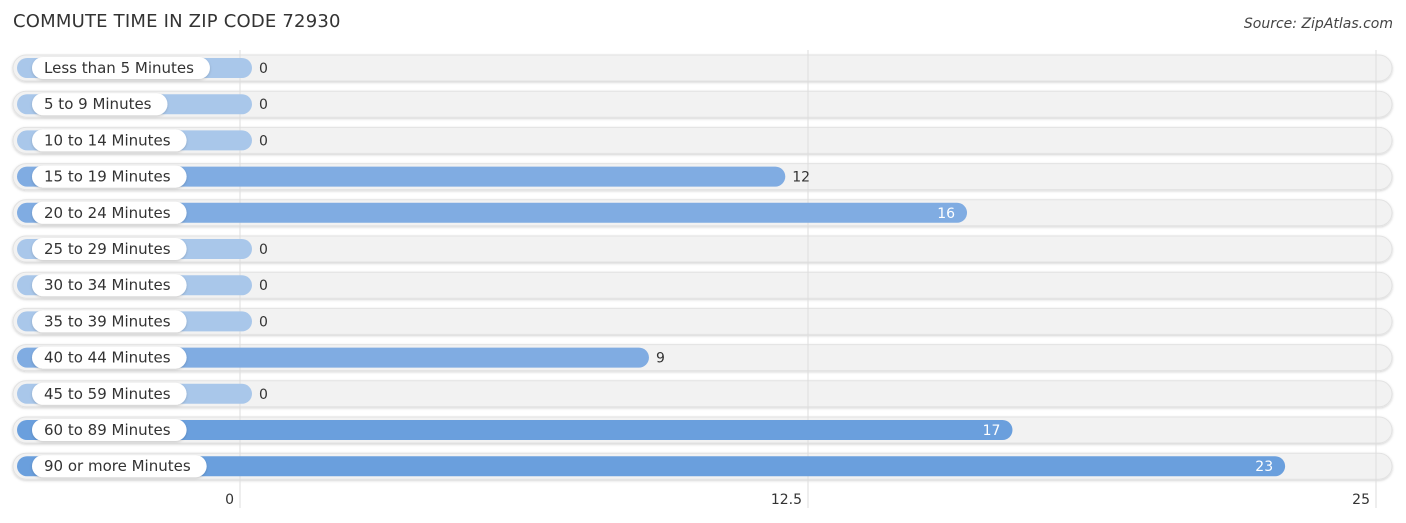 The height and width of the screenshot is (523, 1406). Describe the element at coordinates (107, 358) in the screenshot. I see `category-label: 40 to 44 Minutes` at that location.